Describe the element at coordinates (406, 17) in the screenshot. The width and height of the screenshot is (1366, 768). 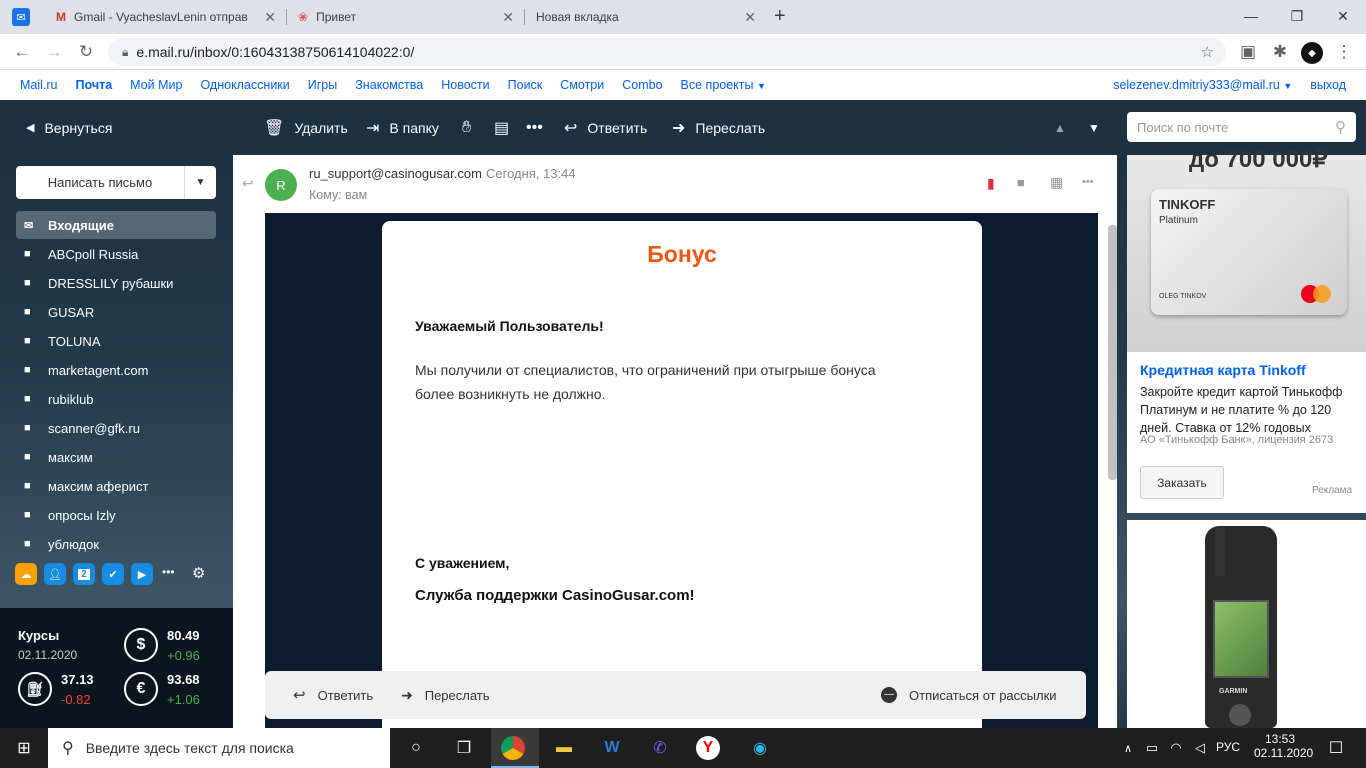
I see `tab-privet: ❀ Привет ✕` at that location.